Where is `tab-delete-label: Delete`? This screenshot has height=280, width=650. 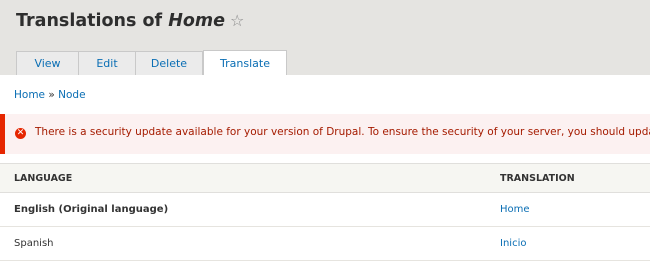
tab-delete-label: Delete is located at coordinates (169, 63).